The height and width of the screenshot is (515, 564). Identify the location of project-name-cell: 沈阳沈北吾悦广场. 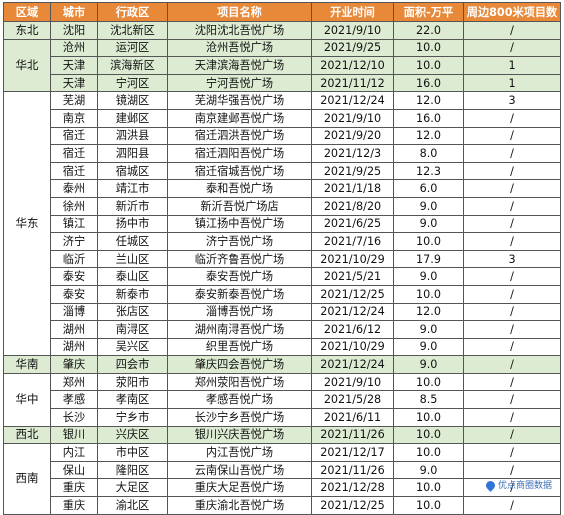
(239, 30).